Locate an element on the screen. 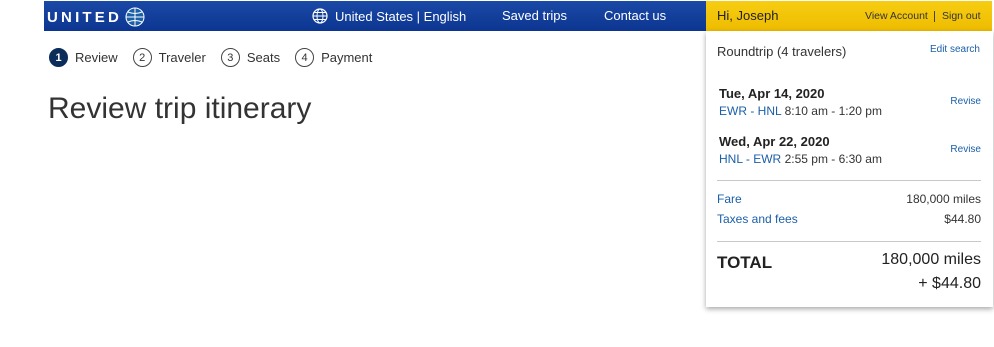 The image size is (994, 347). total-label: TOTAL is located at coordinates (745, 262).